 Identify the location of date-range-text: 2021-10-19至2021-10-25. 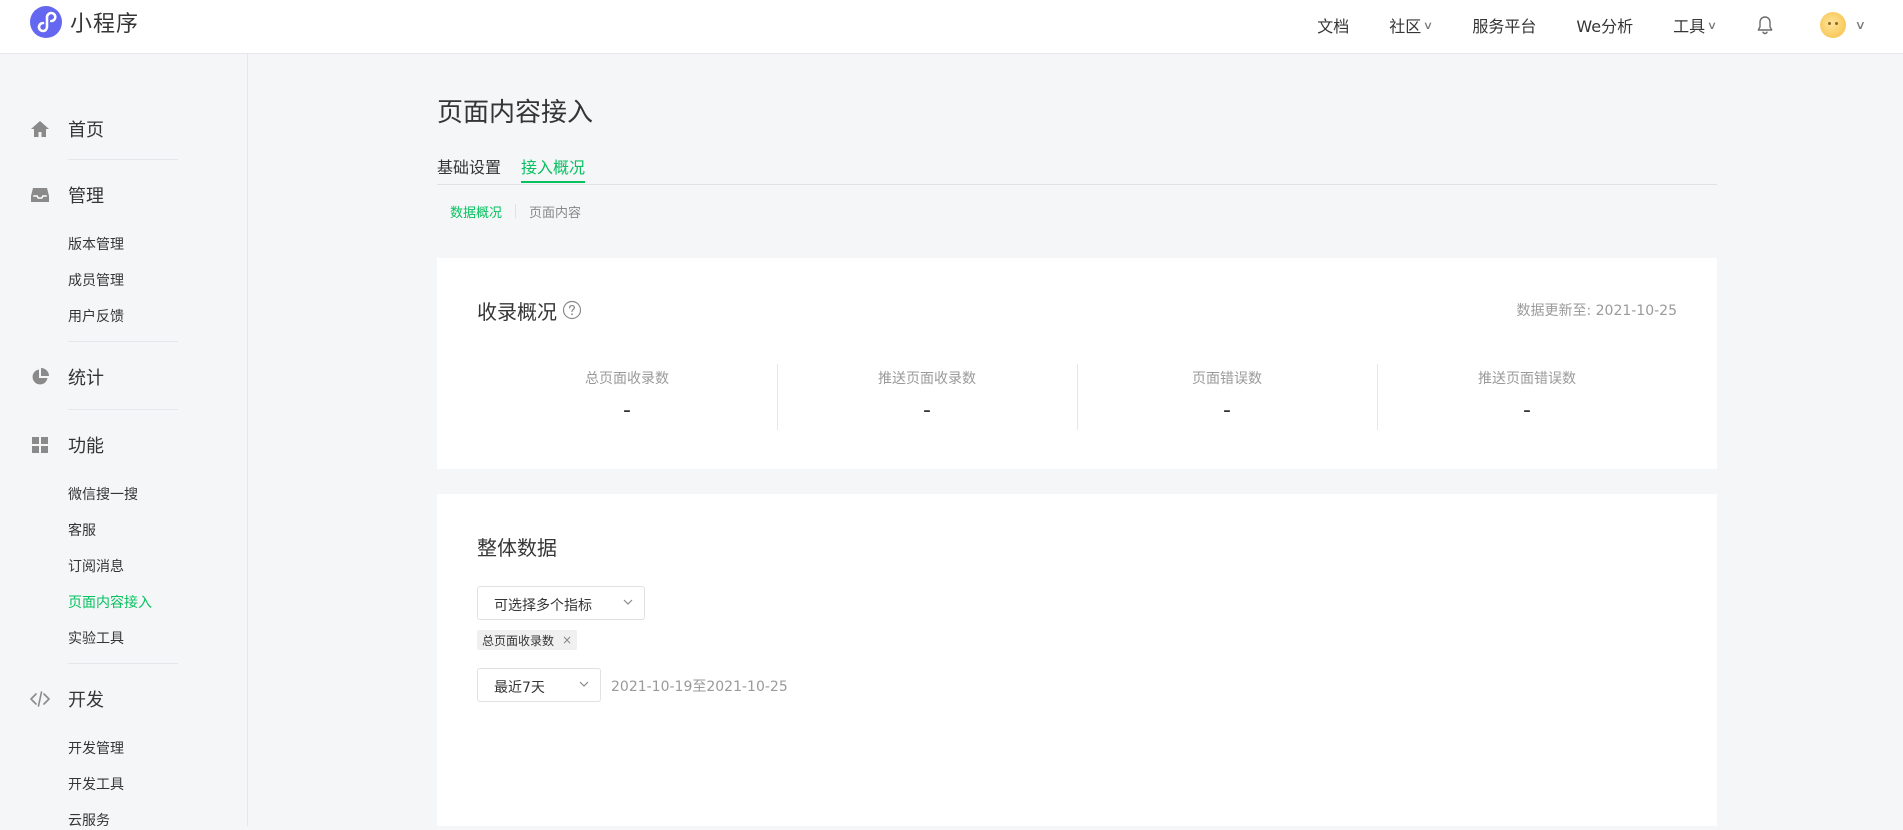
(699, 687).